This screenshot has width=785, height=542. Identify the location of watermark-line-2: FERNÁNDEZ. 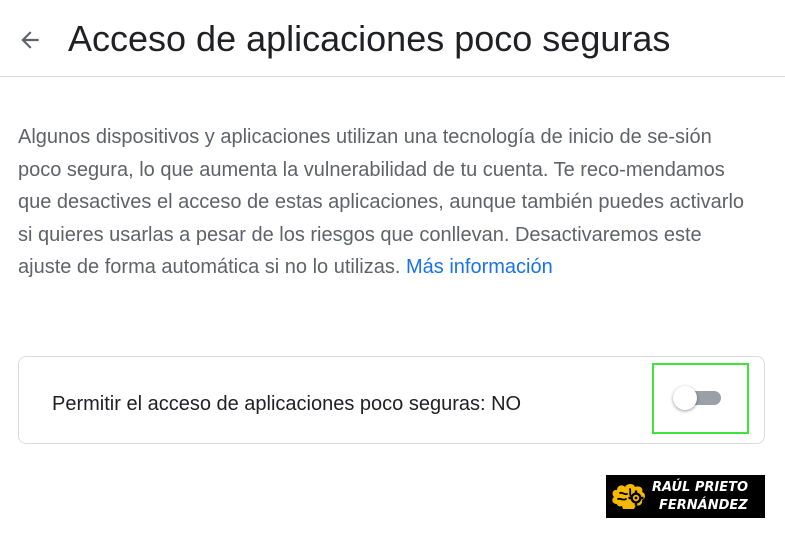
(703, 505).